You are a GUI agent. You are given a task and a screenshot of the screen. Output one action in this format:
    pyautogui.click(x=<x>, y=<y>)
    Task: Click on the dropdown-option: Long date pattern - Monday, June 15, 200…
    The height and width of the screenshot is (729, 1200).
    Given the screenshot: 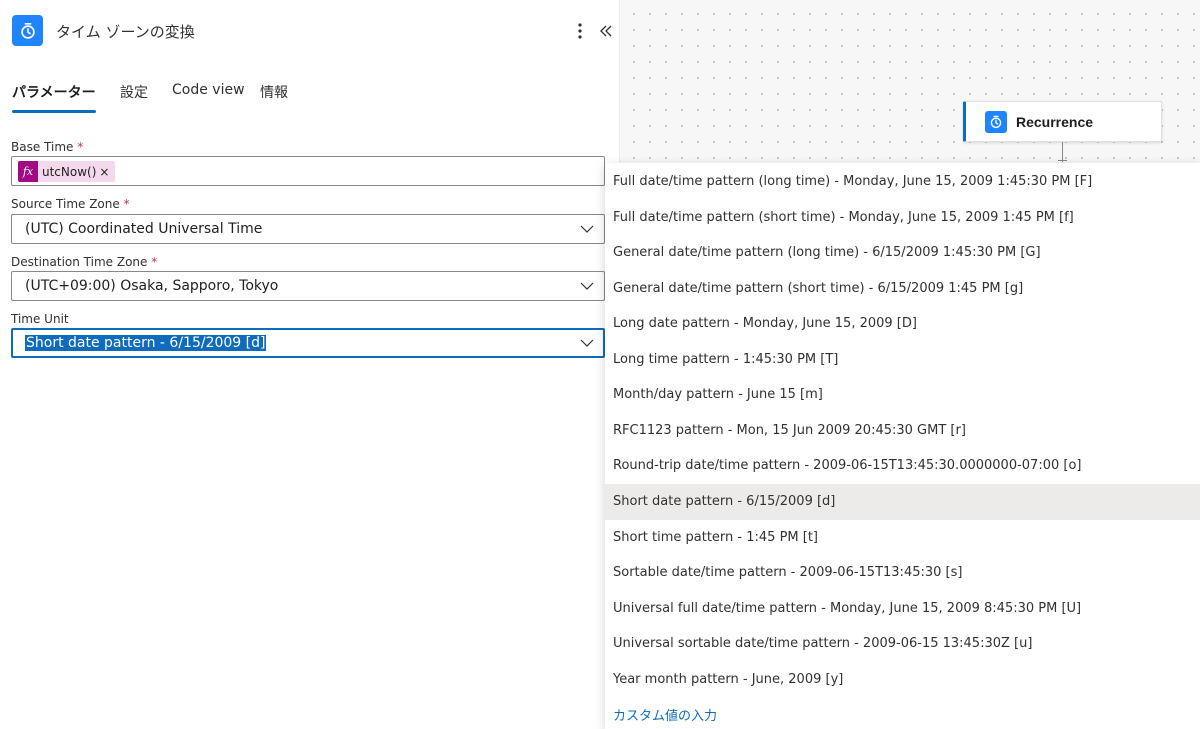 What is the action you would take?
    pyautogui.click(x=902, y=324)
    